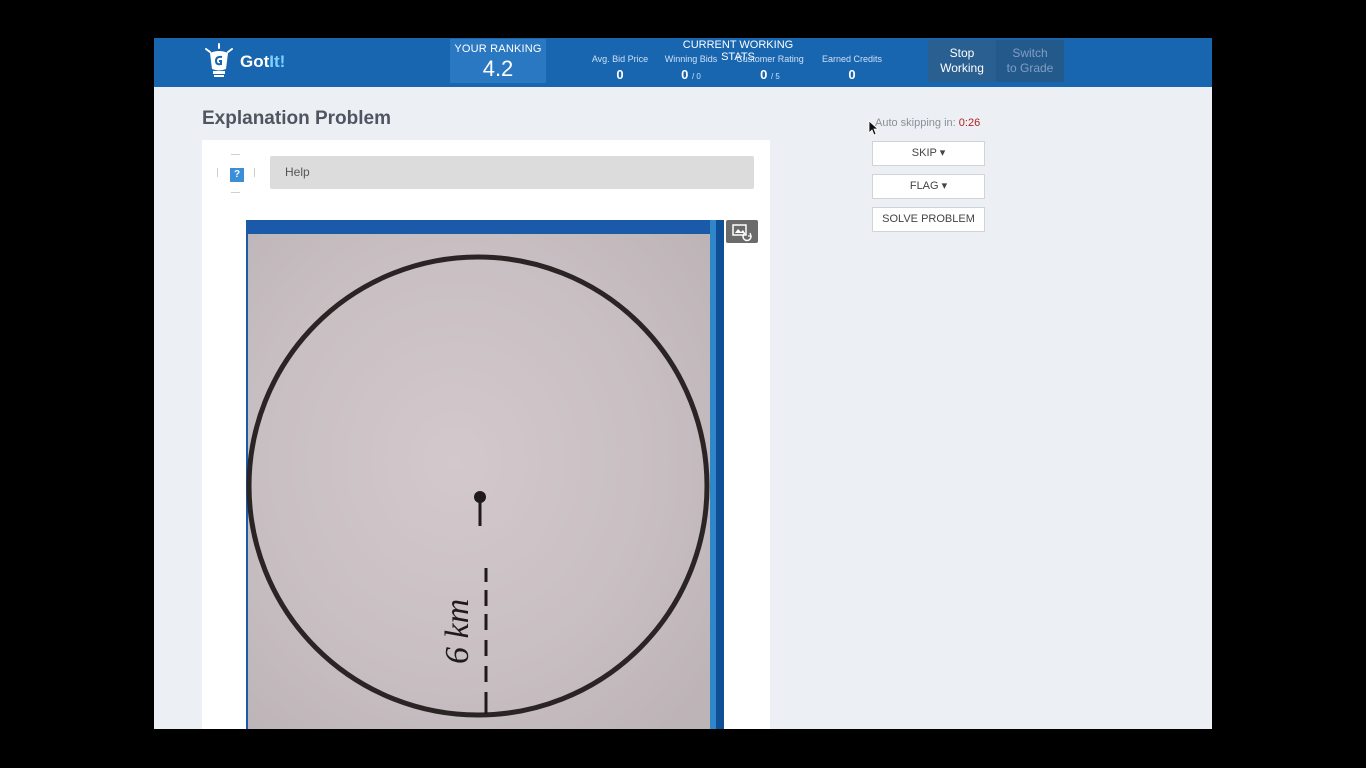 The width and height of the screenshot is (1366, 768). I want to click on flag-button: FLAG ▾, so click(928, 186).